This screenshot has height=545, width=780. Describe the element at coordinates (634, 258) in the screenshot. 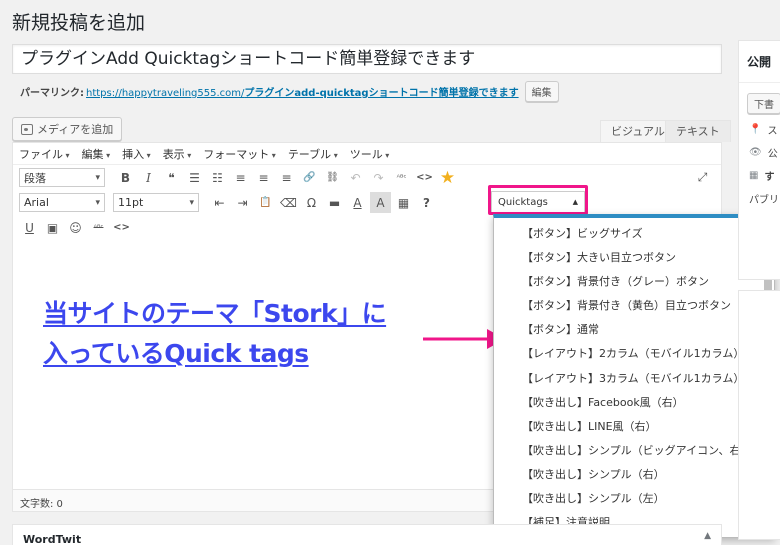

I see `list-item: 【ボタン】大きい目立つボタン` at that location.